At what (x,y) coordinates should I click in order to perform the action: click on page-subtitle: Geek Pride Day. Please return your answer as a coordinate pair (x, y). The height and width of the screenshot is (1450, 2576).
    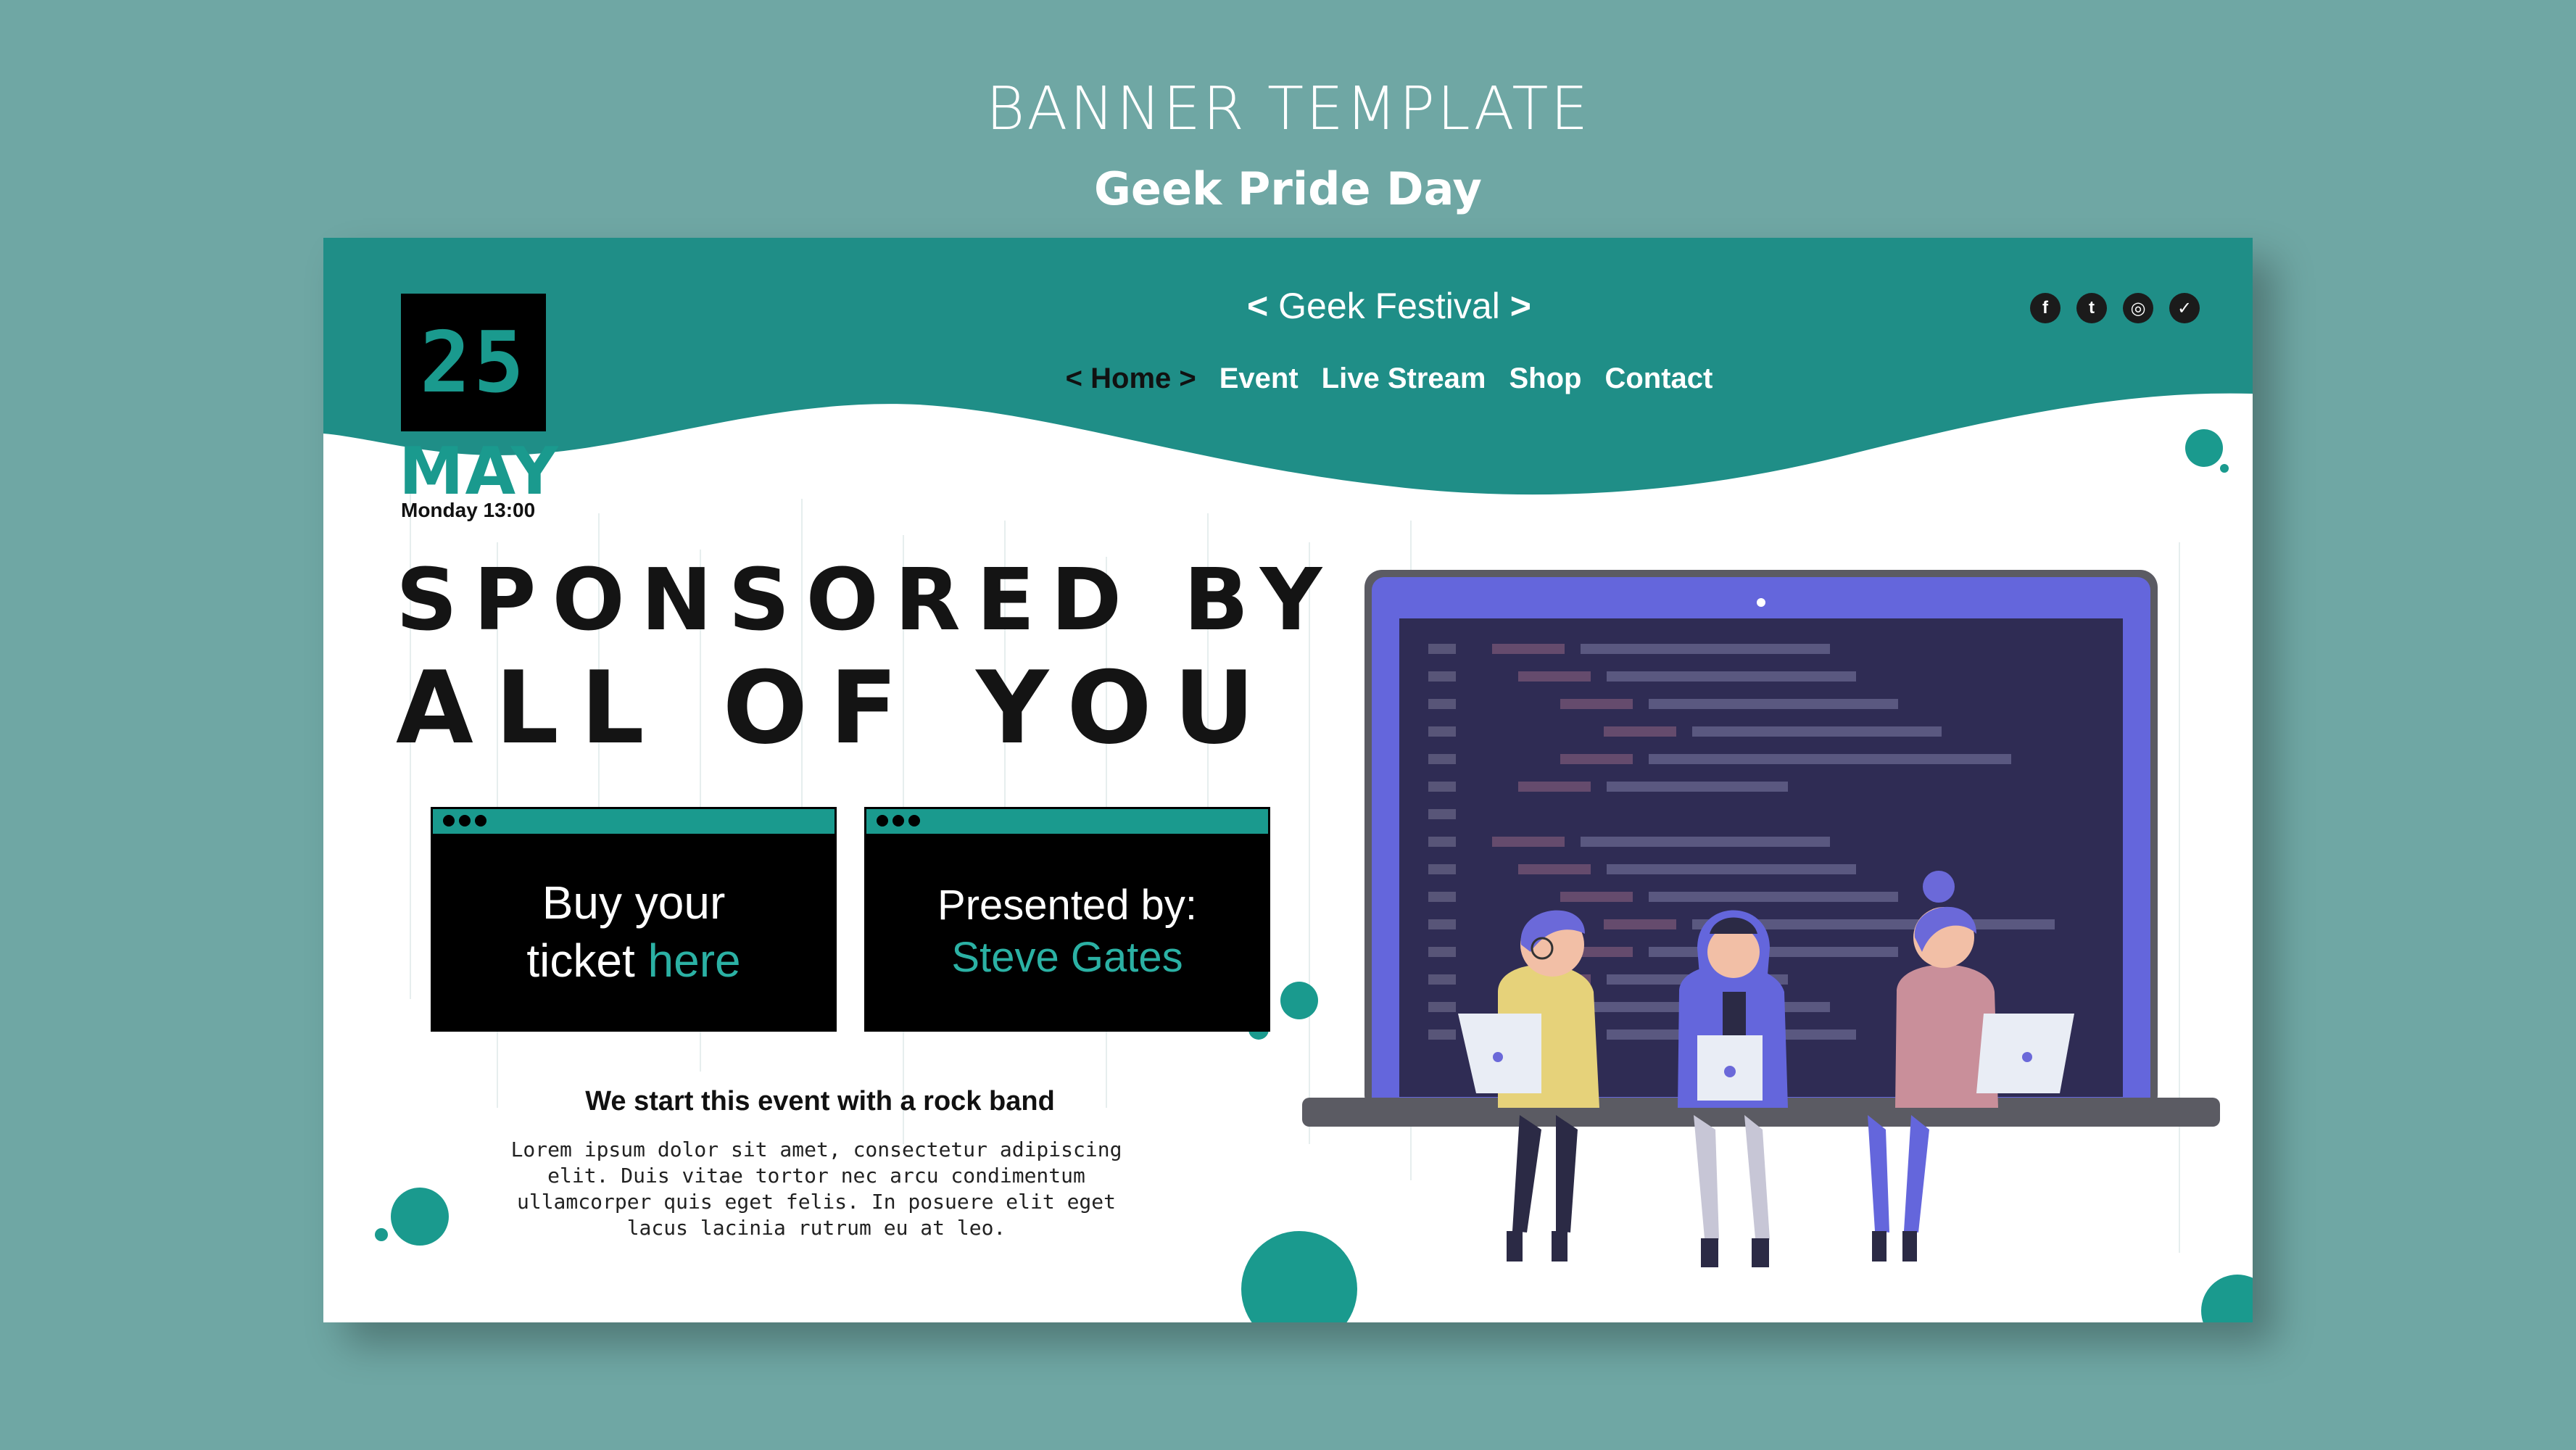
    Looking at the image, I should click on (1288, 188).